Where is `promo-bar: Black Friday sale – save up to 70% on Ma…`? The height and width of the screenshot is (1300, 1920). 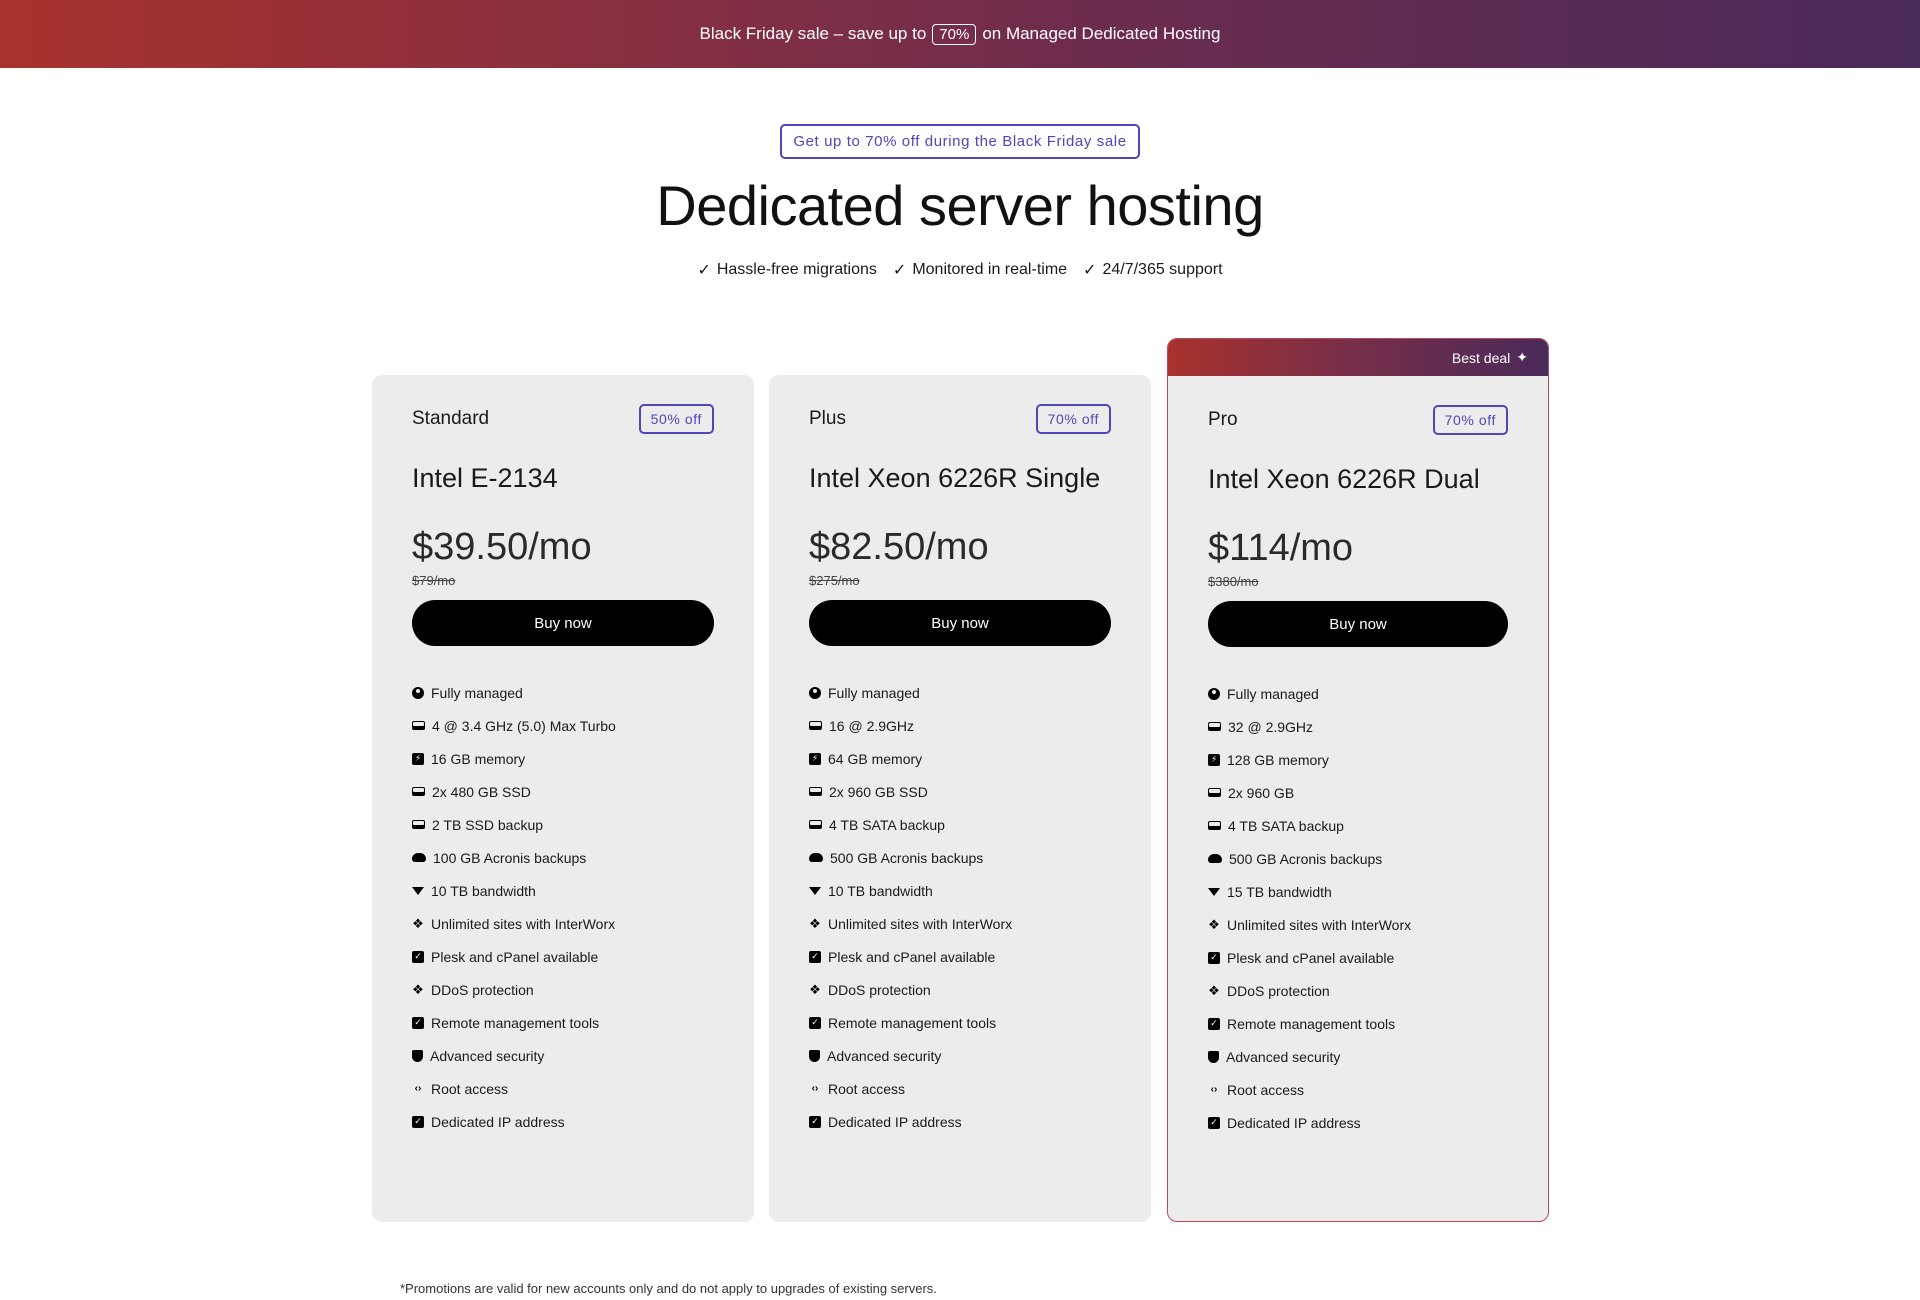
promo-bar: Black Friday sale – save up to 70% on Ma… is located at coordinates (960, 34).